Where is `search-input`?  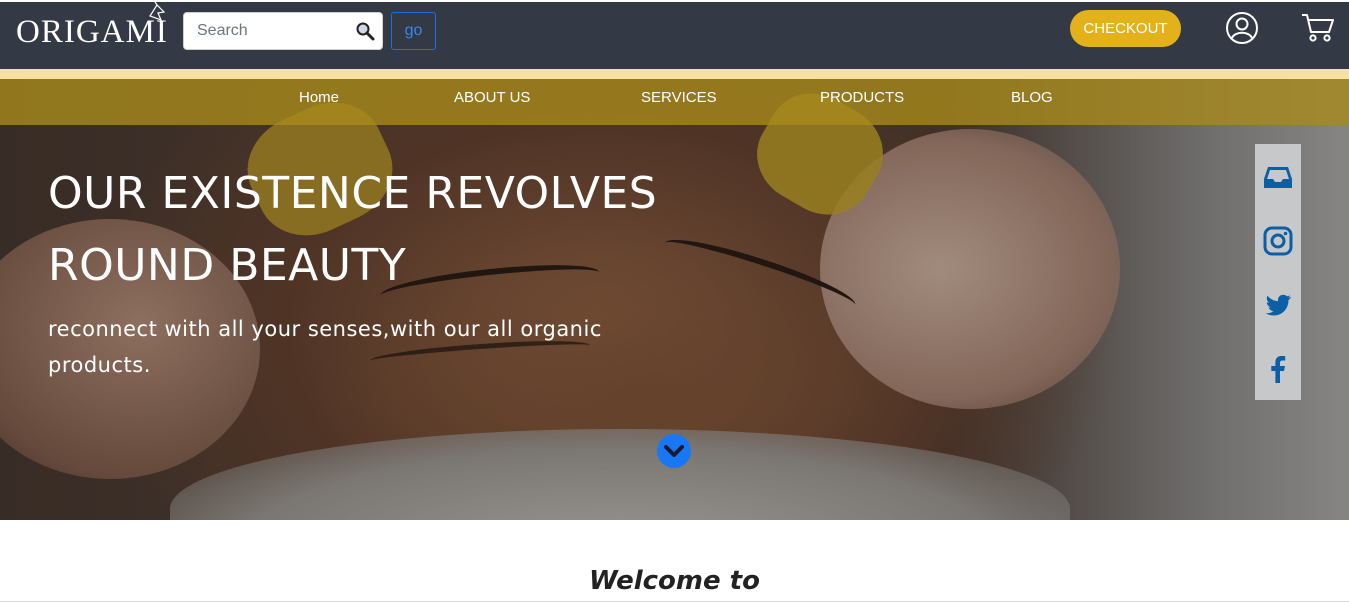
search-input is located at coordinates (265, 31).